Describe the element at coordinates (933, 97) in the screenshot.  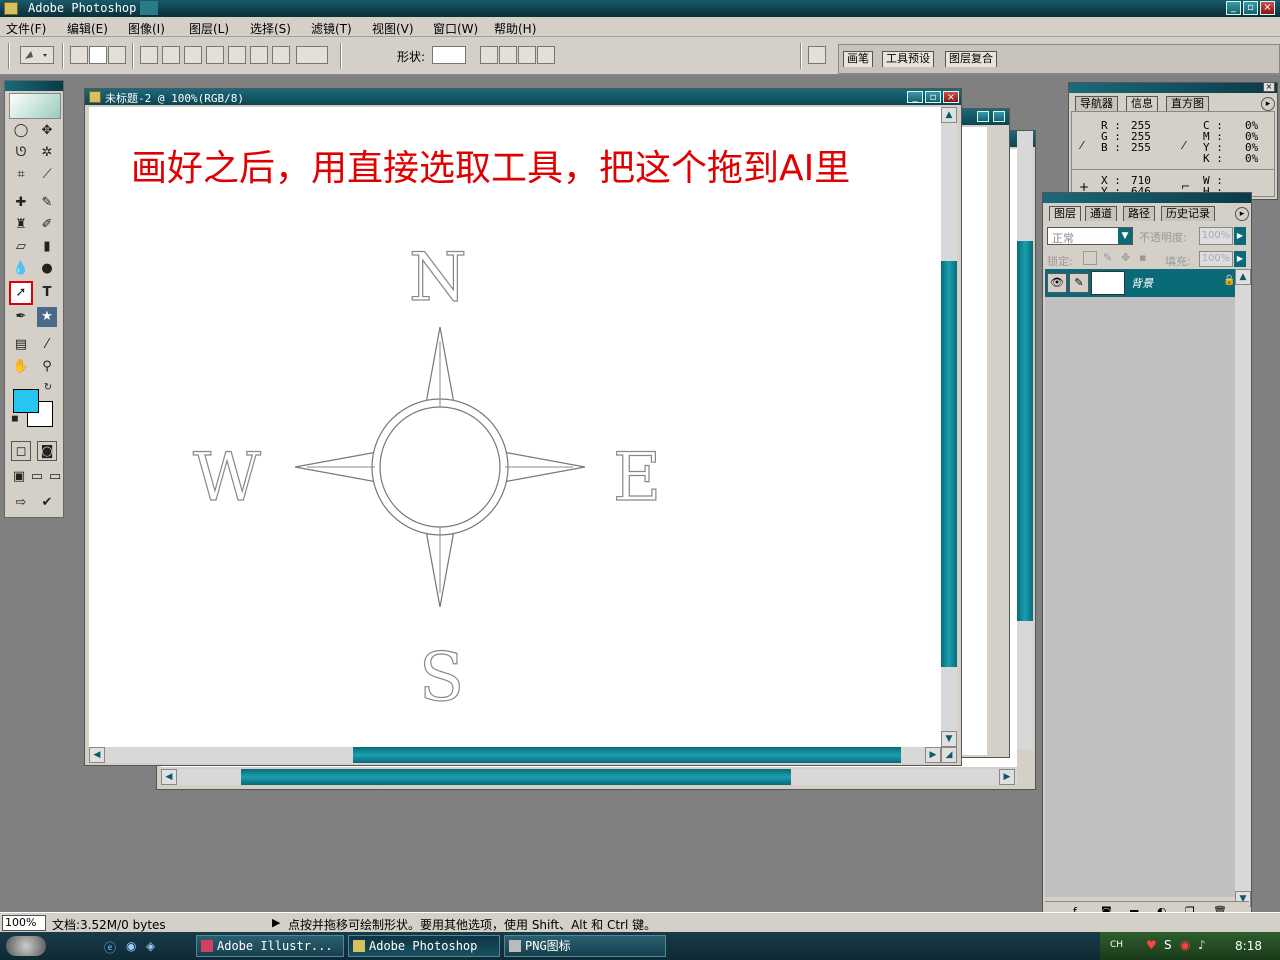
I see `doc-maximize-button: ▫` at that location.